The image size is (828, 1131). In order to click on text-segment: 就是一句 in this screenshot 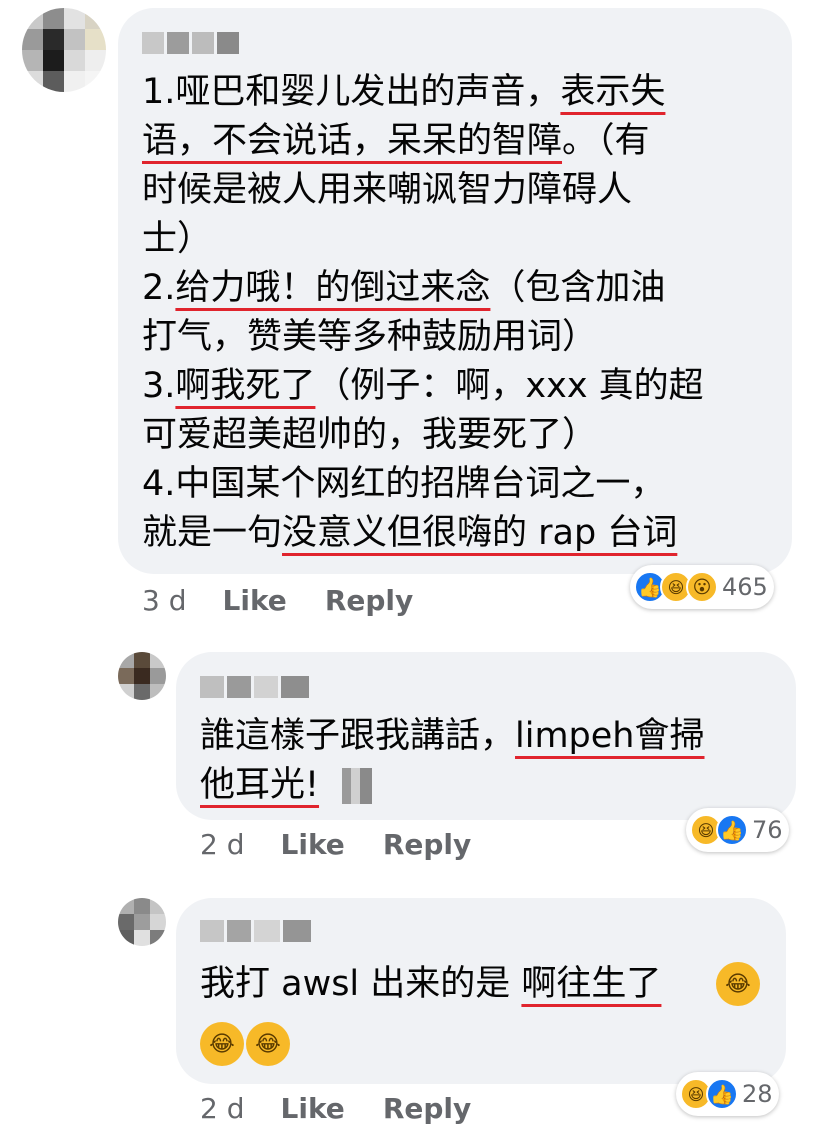, I will do `click(212, 533)`.